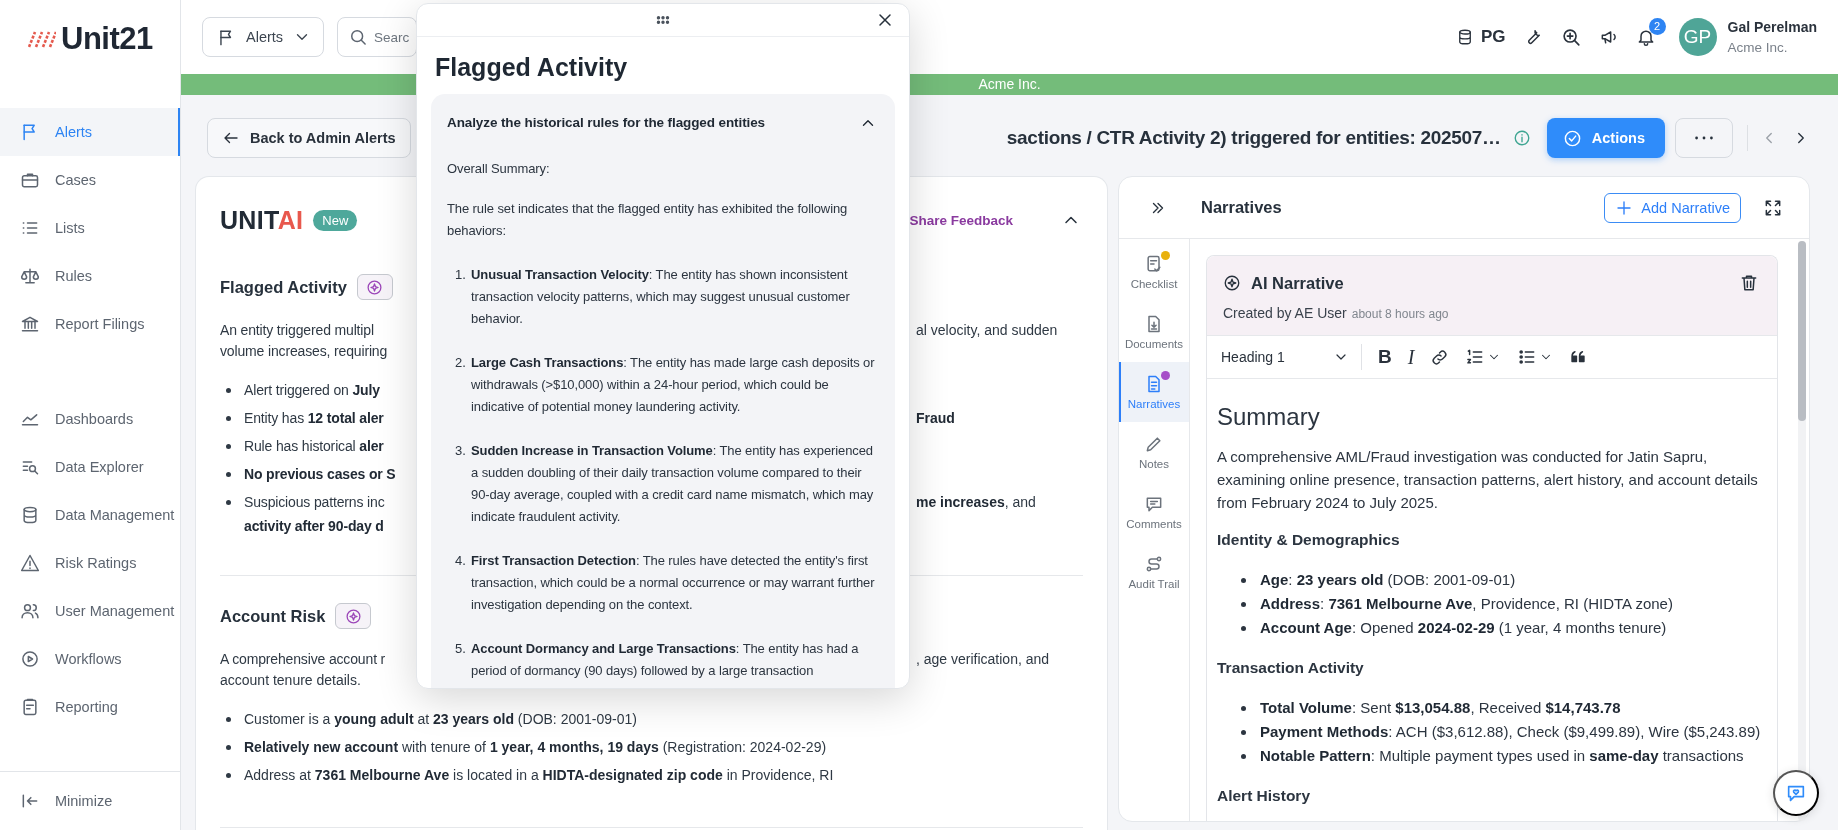  What do you see at coordinates (673, 583) in the screenshot?
I see `list-item-text: First Transaction Detection: The rules have detected the entity's first transaction, which could be a normal occurrence or may warrant further investigation depending on the context.` at bounding box center [673, 583].